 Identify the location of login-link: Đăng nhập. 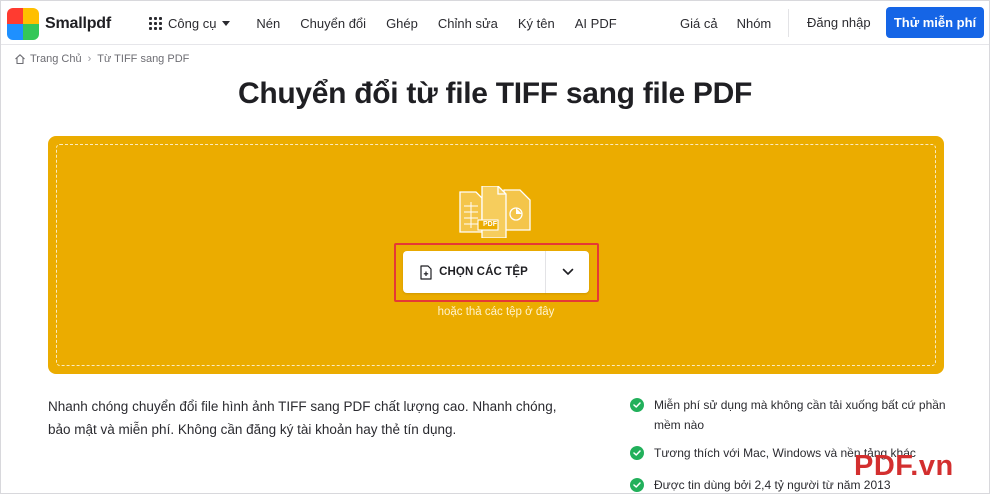
(839, 22).